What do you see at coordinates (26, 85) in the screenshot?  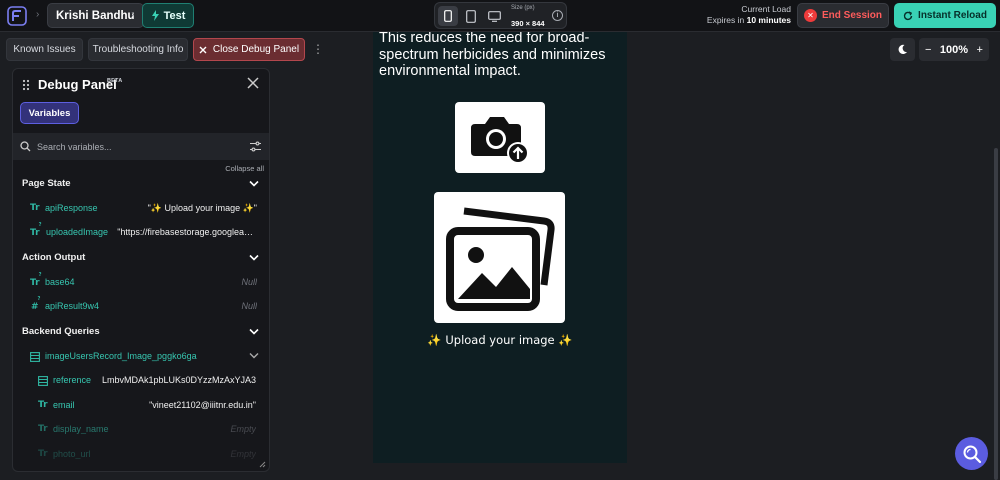 I see `drag-handle-icon` at bounding box center [26, 85].